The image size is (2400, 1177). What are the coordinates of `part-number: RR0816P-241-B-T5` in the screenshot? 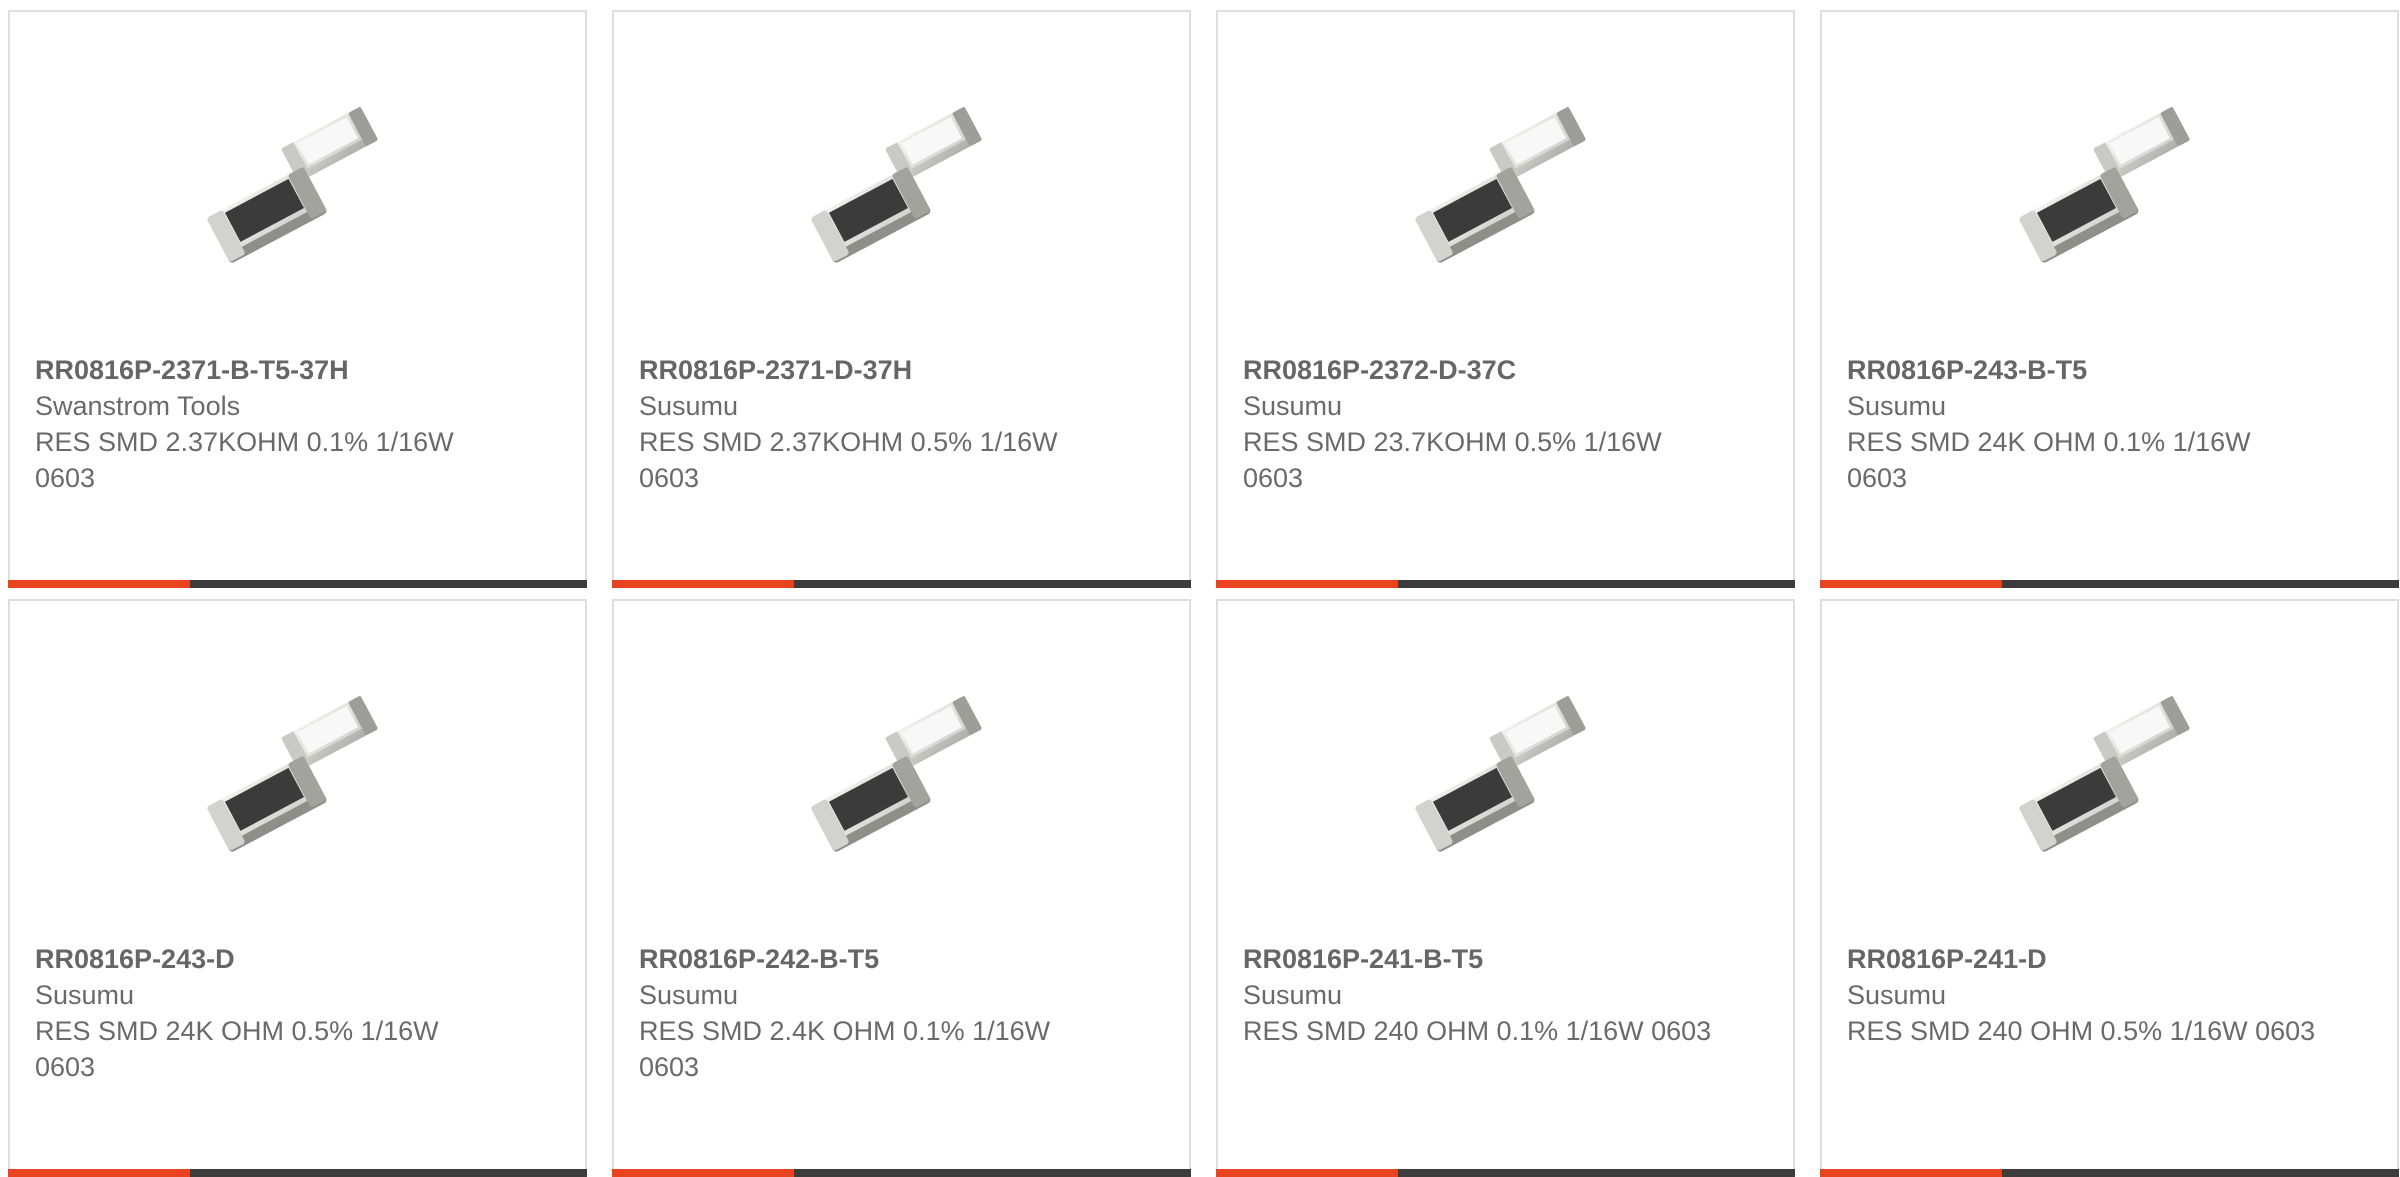 It's located at (1478, 959).